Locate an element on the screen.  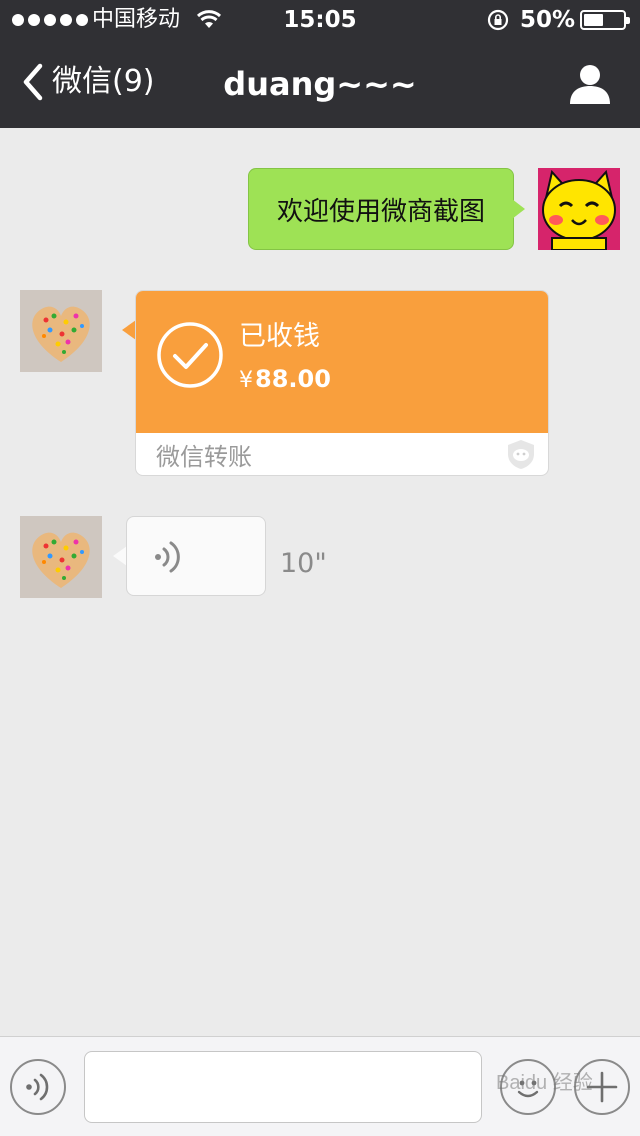
message-input is located at coordinates (283, 1087).